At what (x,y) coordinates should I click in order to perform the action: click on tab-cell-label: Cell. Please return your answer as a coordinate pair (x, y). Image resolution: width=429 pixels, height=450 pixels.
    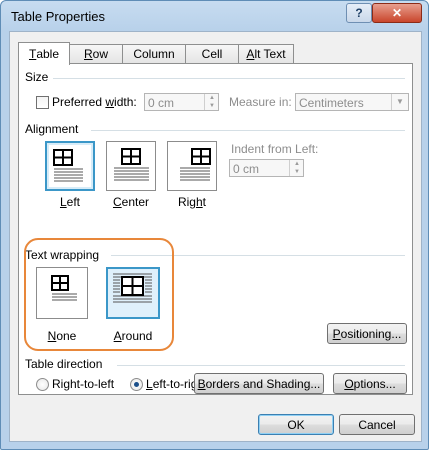
    Looking at the image, I should click on (212, 54).